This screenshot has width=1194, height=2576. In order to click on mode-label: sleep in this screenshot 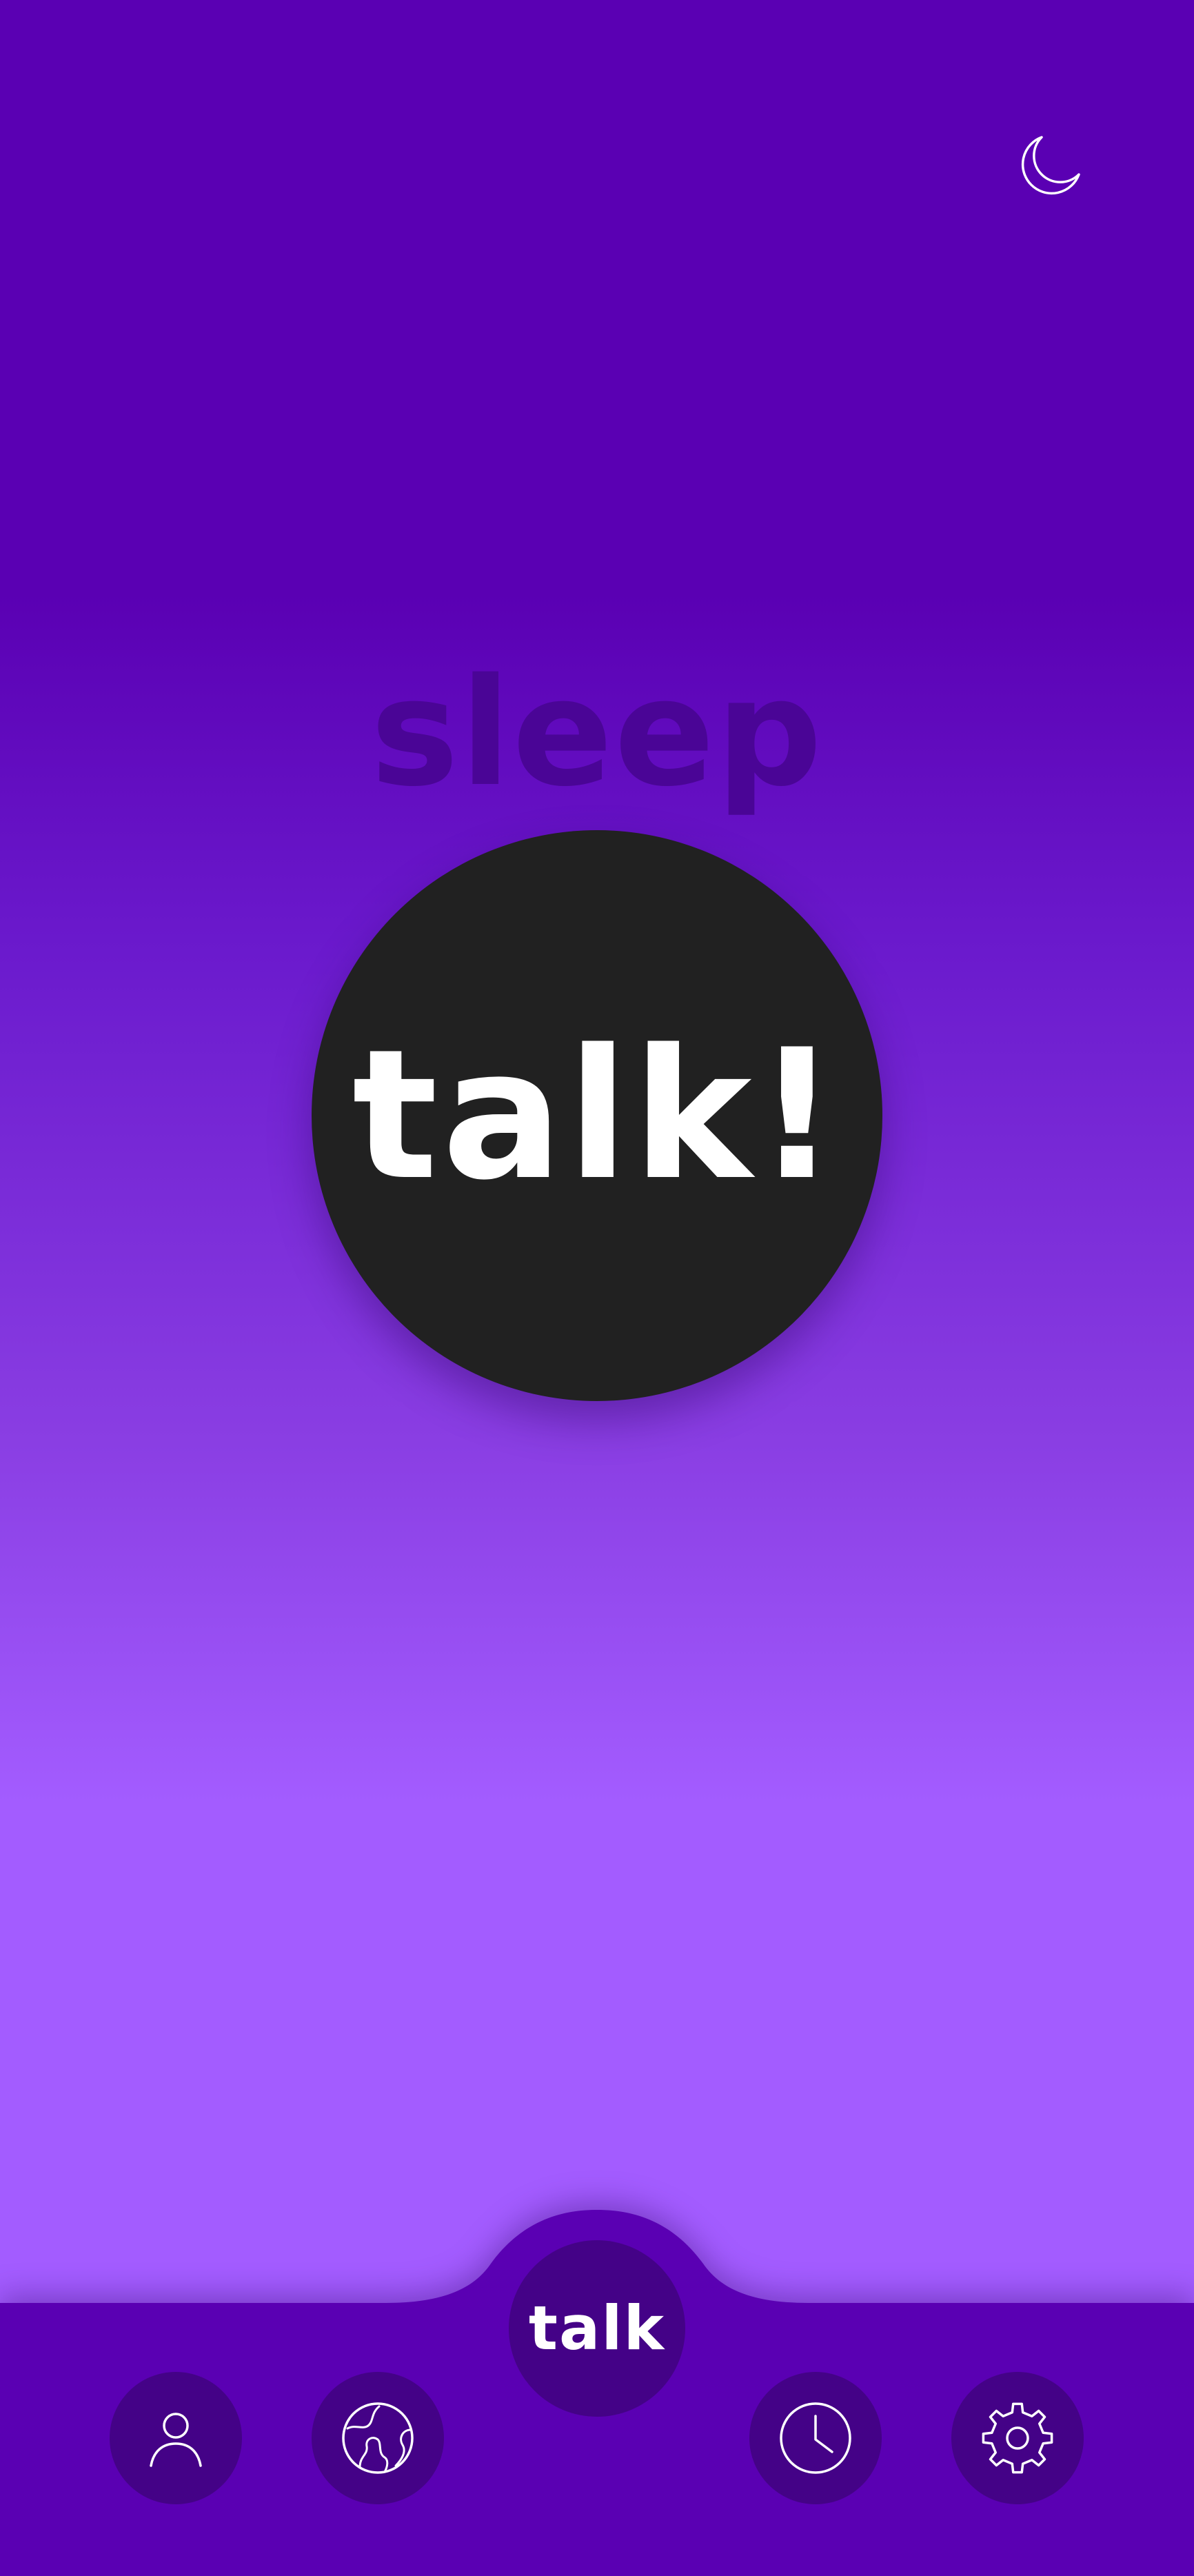, I will do `click(597, 732)`.